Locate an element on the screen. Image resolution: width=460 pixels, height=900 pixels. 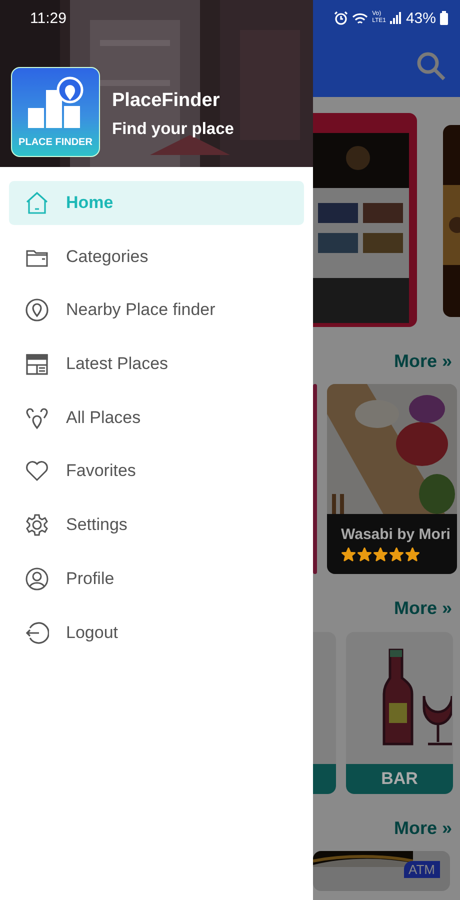
category-card: BAR is located at coordinates (399, 713).